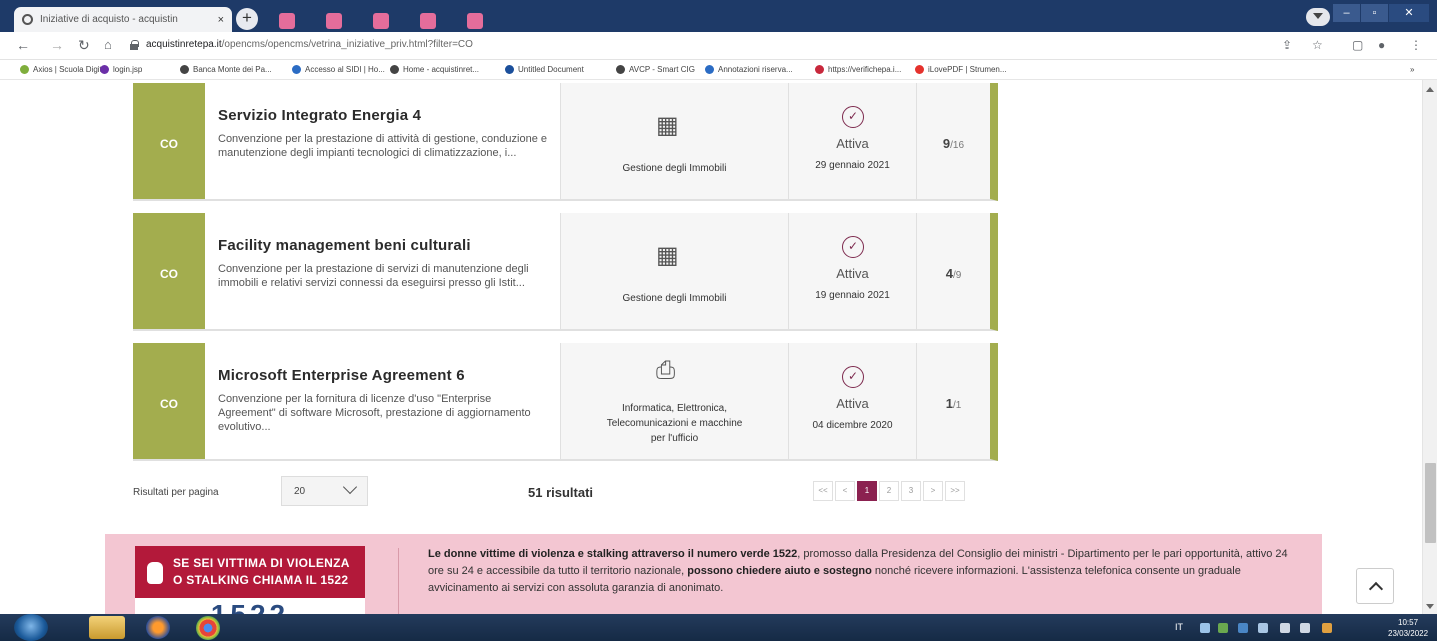 The image size is (1437, 641). What do you see at coordinates (155, 570) in the screenshot?
I see `hand-icon` at bounding box center [155, 570].